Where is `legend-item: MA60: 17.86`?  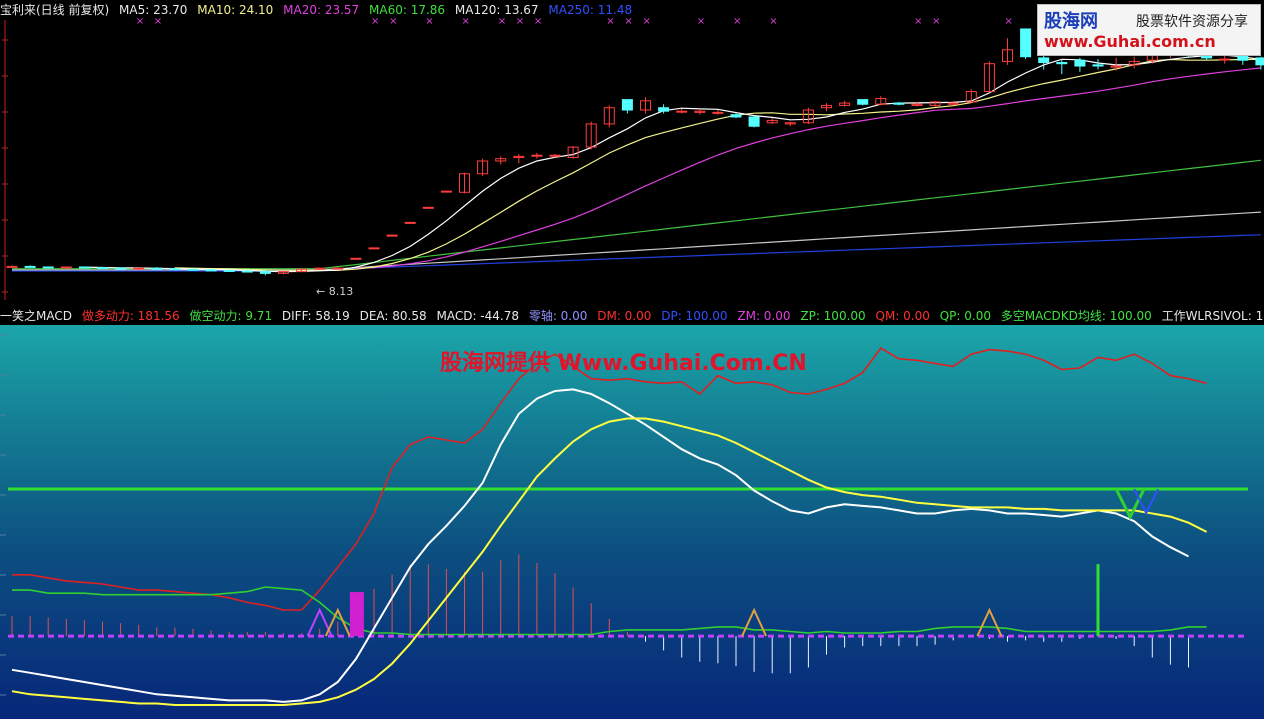 legend-item: MA60: 17.86 is located at coordinates (407, 10).